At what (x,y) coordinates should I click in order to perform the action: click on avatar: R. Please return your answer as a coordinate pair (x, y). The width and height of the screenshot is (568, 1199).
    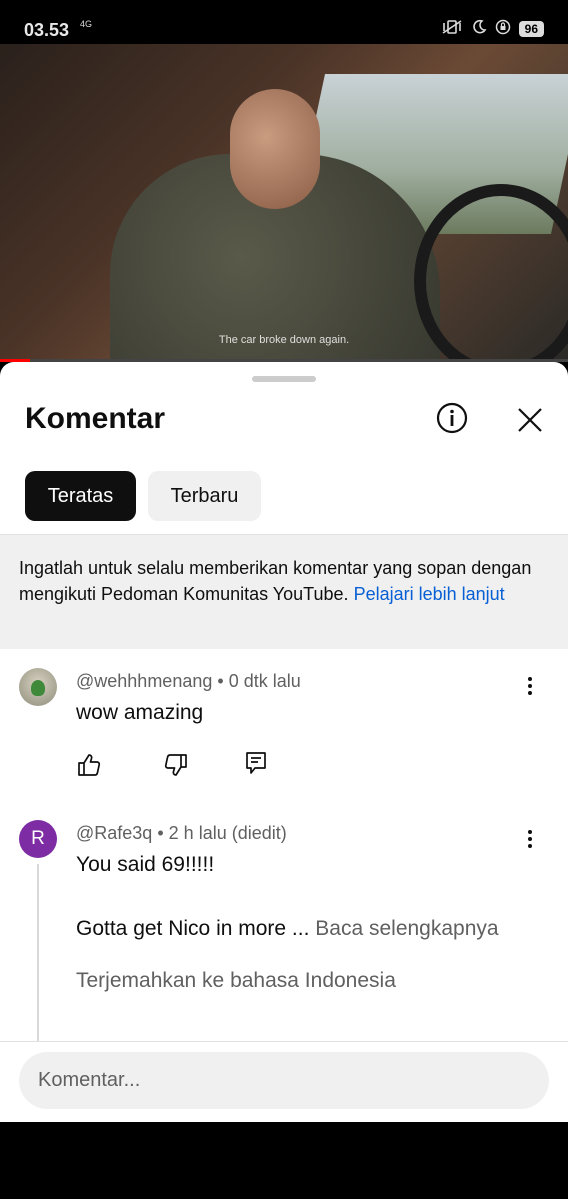
    Looking at the image, I should click on (38, 839).